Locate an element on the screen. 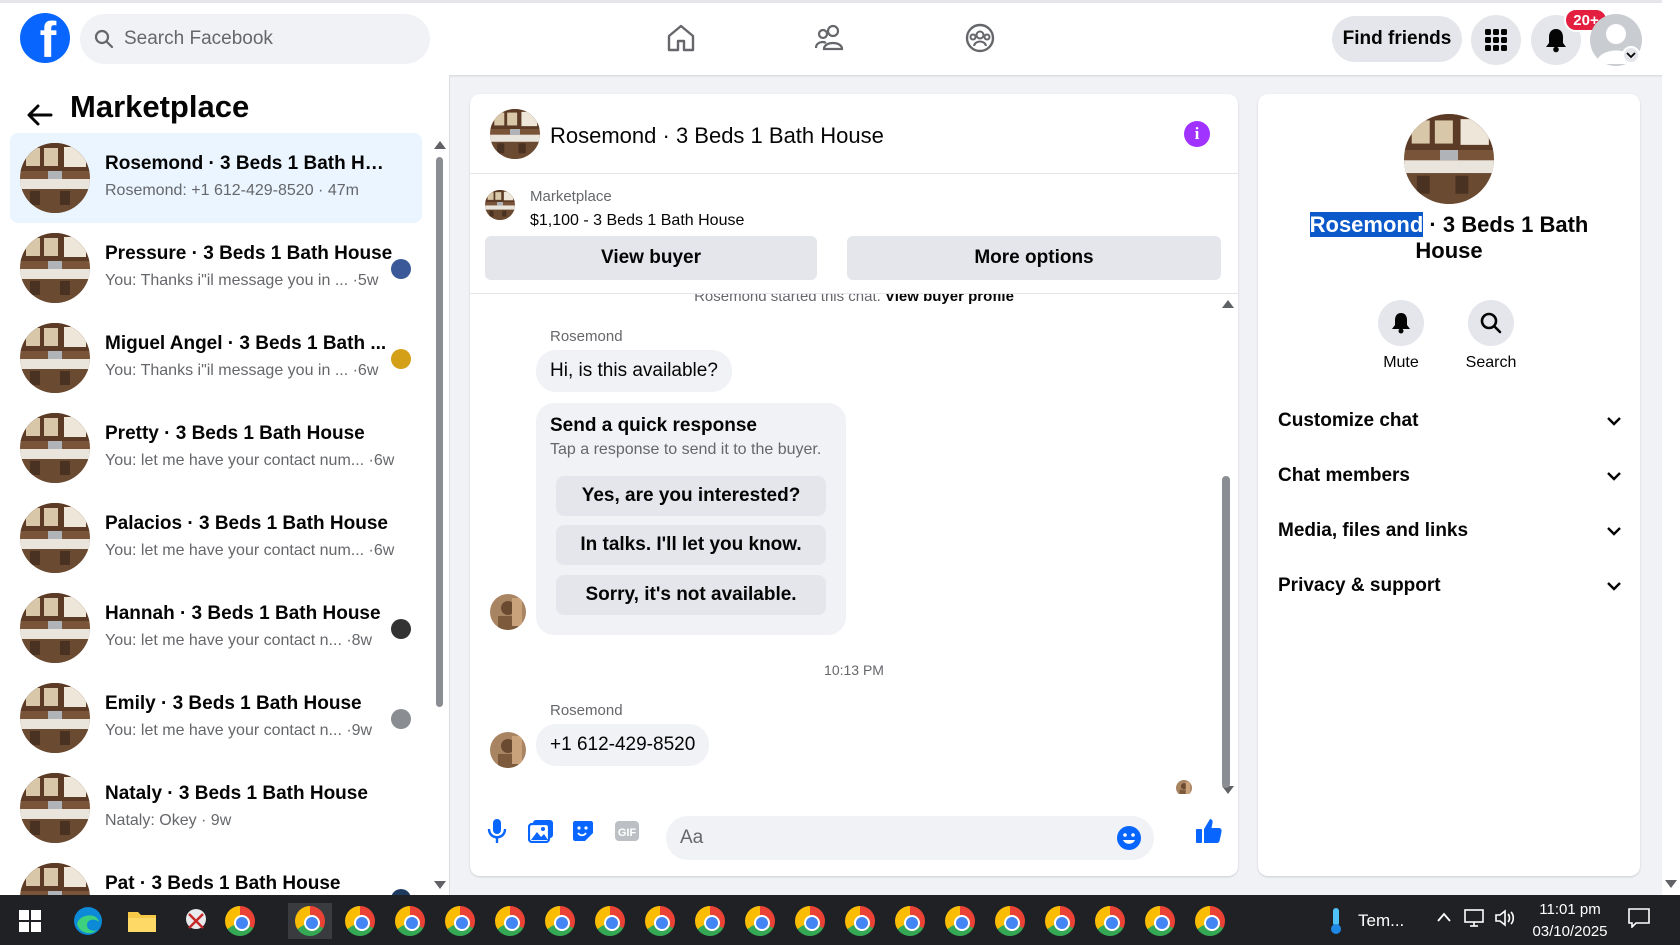 Image resolution: width=1680 pixels, height=945 pixels. chat-list-item: Pat · 3 Beds 1 Bath House is located at coordinates (216, 874).